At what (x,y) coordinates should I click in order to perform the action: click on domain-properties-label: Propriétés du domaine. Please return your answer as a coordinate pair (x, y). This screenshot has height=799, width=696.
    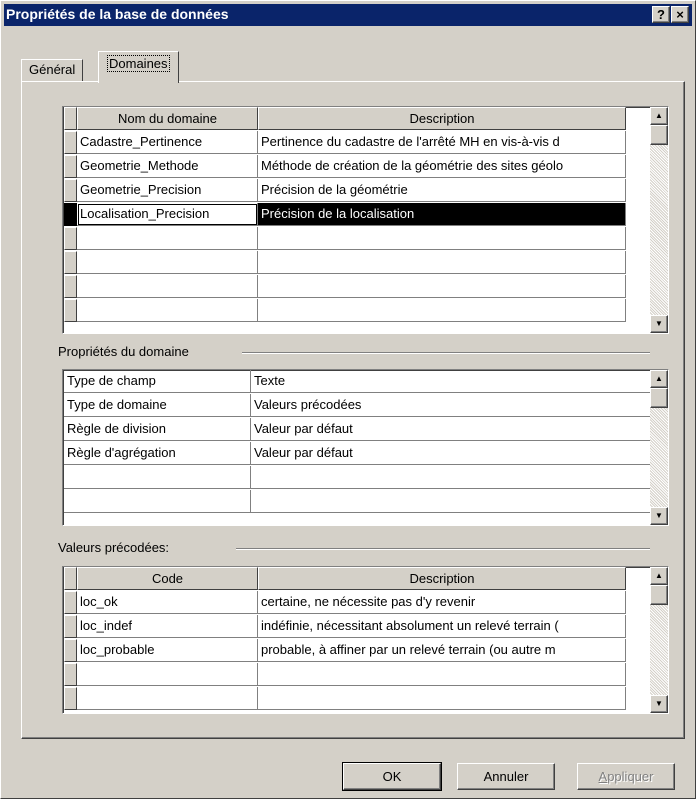
    Looking at the image, I should click on (126, 351).